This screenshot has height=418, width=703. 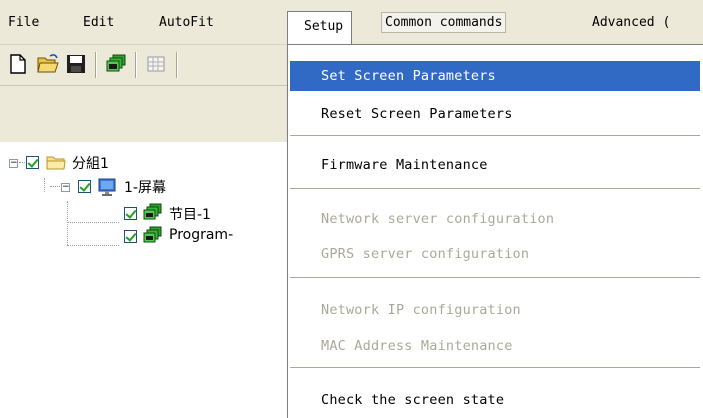 What do you see at coordinates (18, 64) in the screenshot?
I see `new-file-icon` at bounding box center [18, 64].